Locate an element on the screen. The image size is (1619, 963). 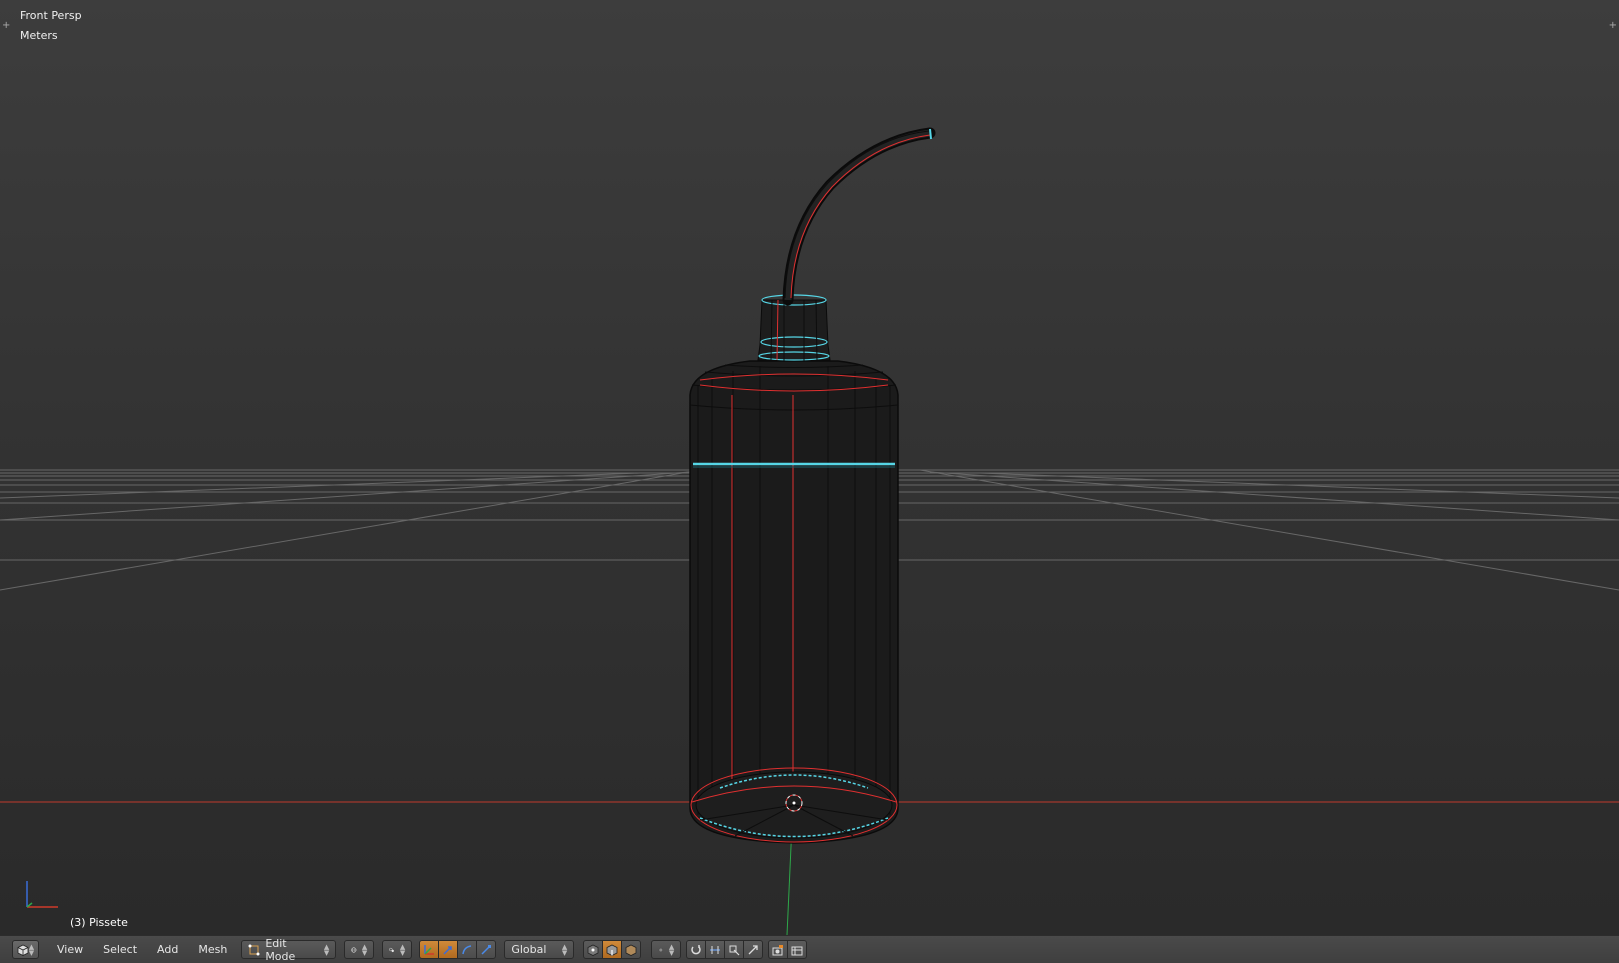
pivot-arrows-icon: ▲ ▼ is located at coordinates (402, 949).